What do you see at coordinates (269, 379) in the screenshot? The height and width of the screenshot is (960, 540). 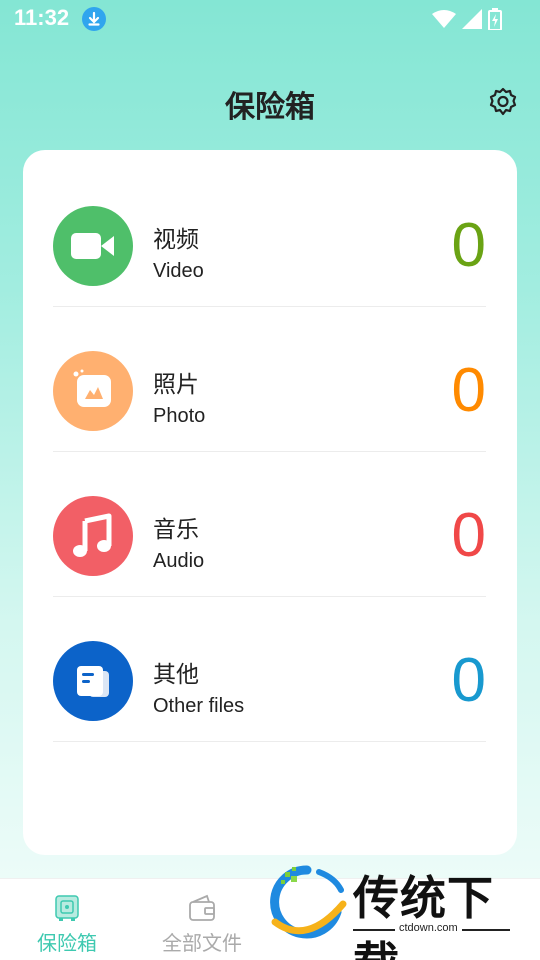 I see `category-row-photo: 照片 Photo 0` at bounding box center [269, 379].